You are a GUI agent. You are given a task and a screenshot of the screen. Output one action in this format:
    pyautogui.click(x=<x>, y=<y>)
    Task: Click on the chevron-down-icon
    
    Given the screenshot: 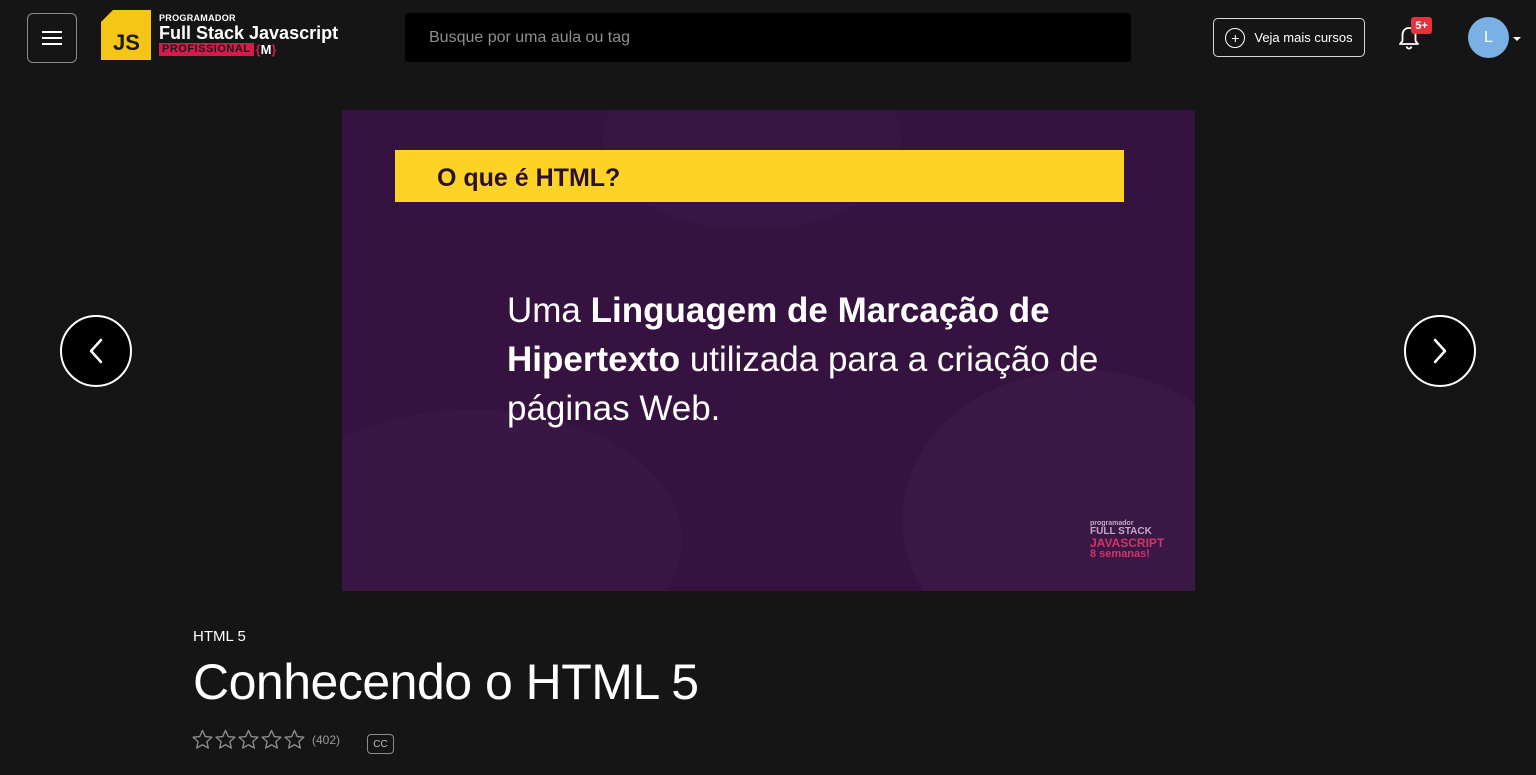 What is the action you would take?
    pyautogui.click(x=1517, y=39)
    